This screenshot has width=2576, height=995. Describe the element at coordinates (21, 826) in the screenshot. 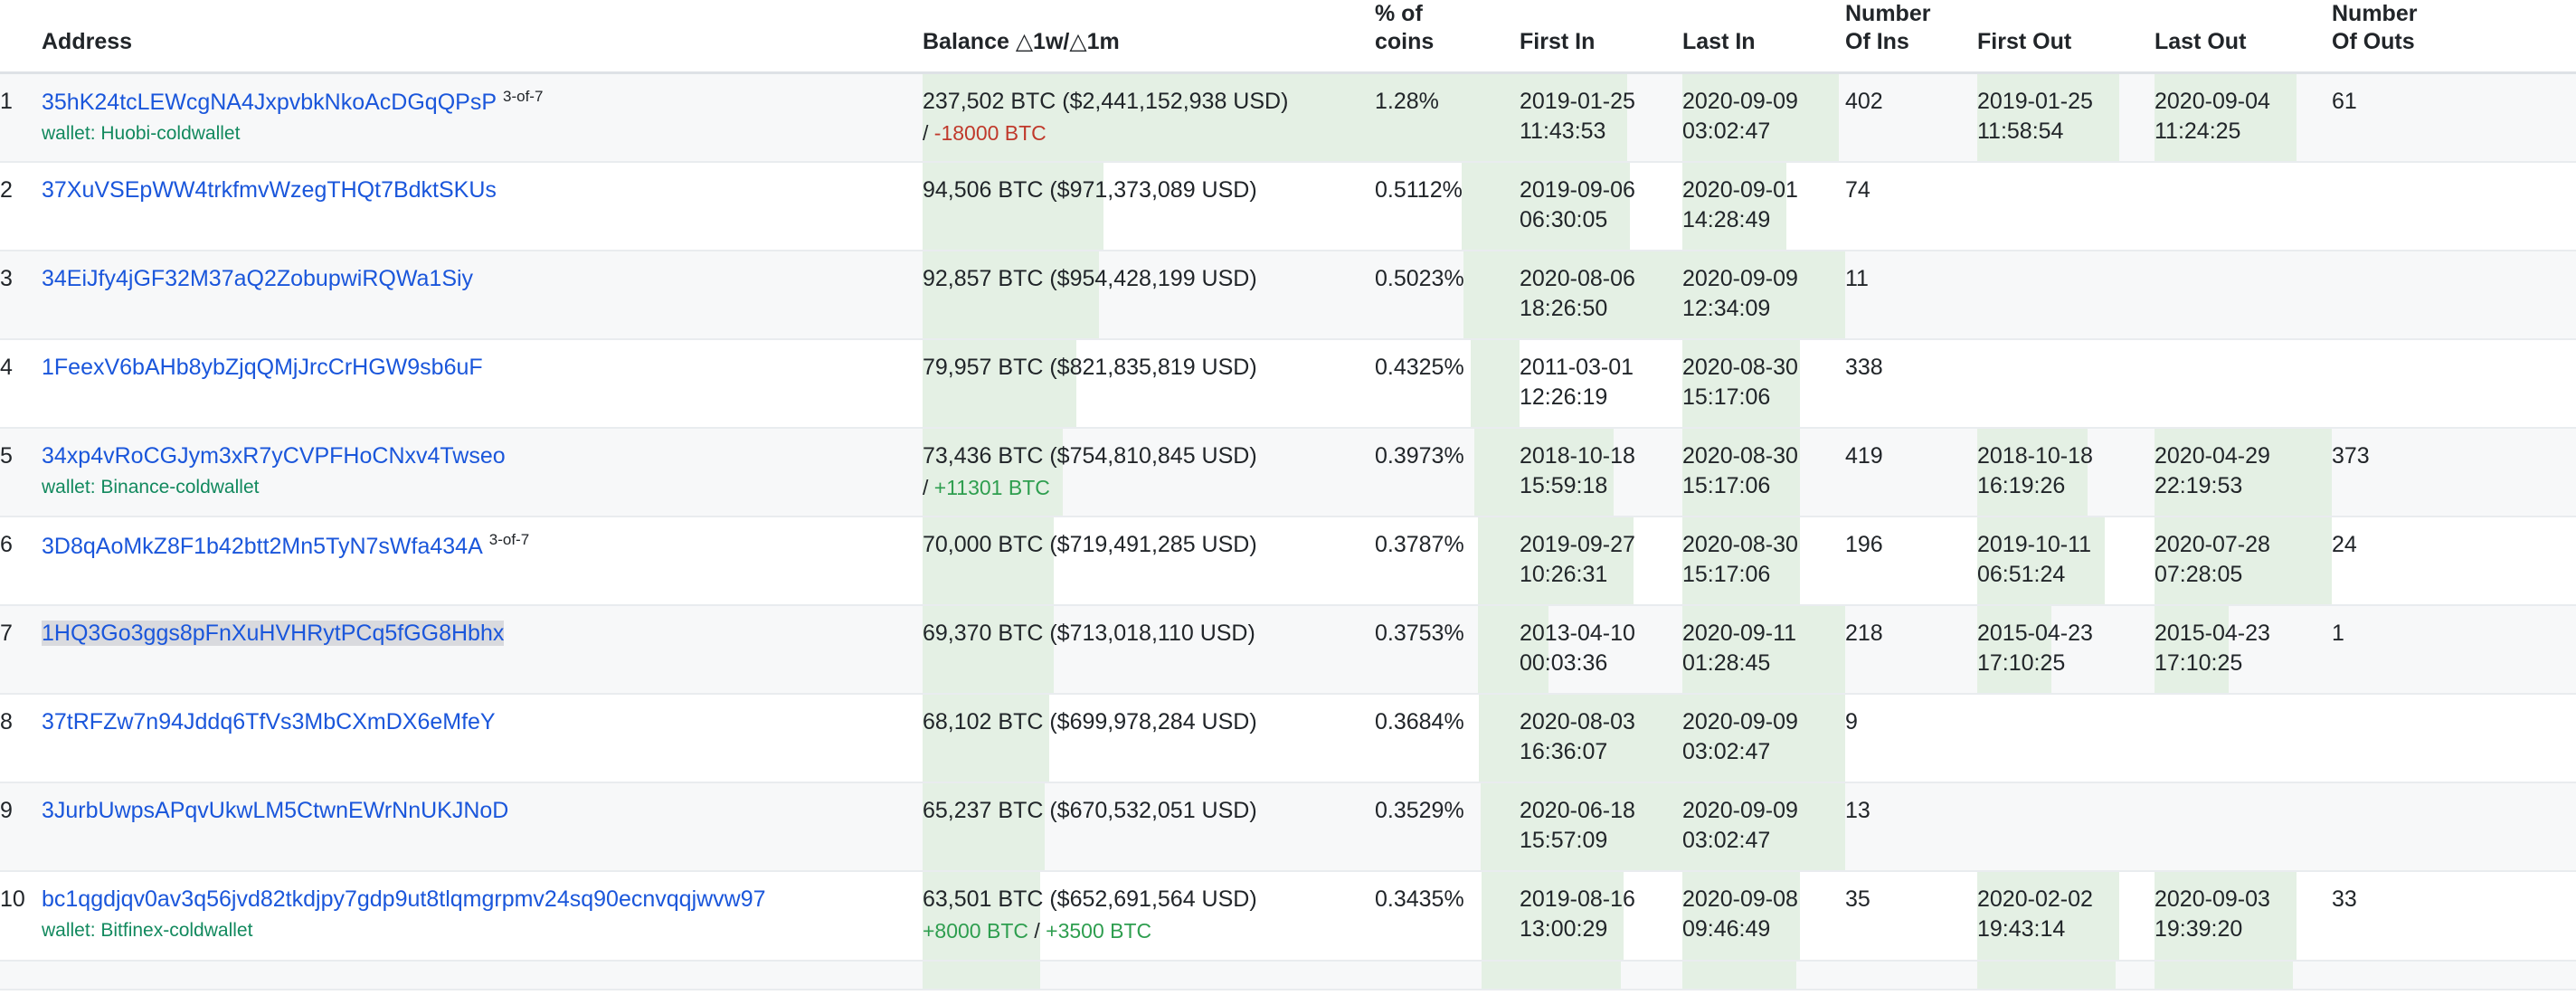

I see `cell-rank: 9` at that location.